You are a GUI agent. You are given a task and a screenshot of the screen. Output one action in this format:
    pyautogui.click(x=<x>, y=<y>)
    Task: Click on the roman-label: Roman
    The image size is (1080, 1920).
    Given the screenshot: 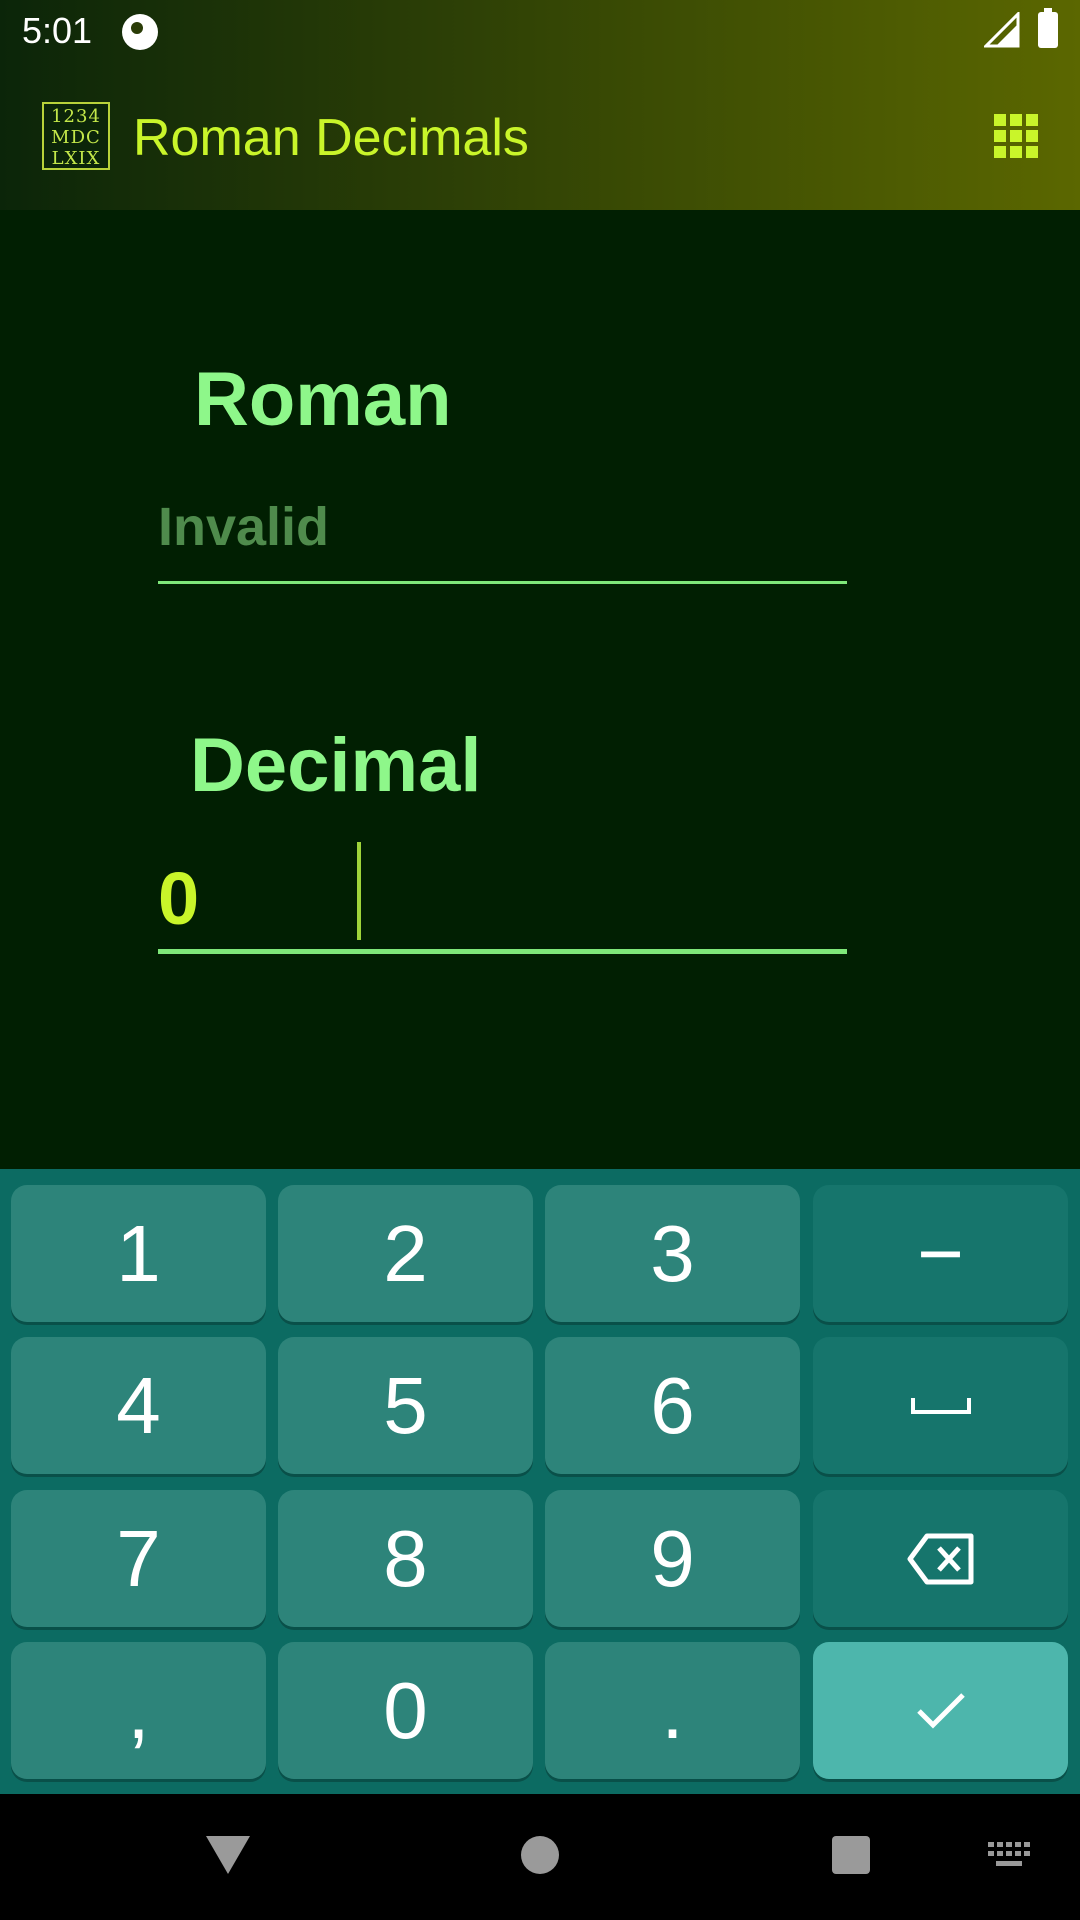 What is the action you would take?
    pyautogui.click(x=323, y=399)
    